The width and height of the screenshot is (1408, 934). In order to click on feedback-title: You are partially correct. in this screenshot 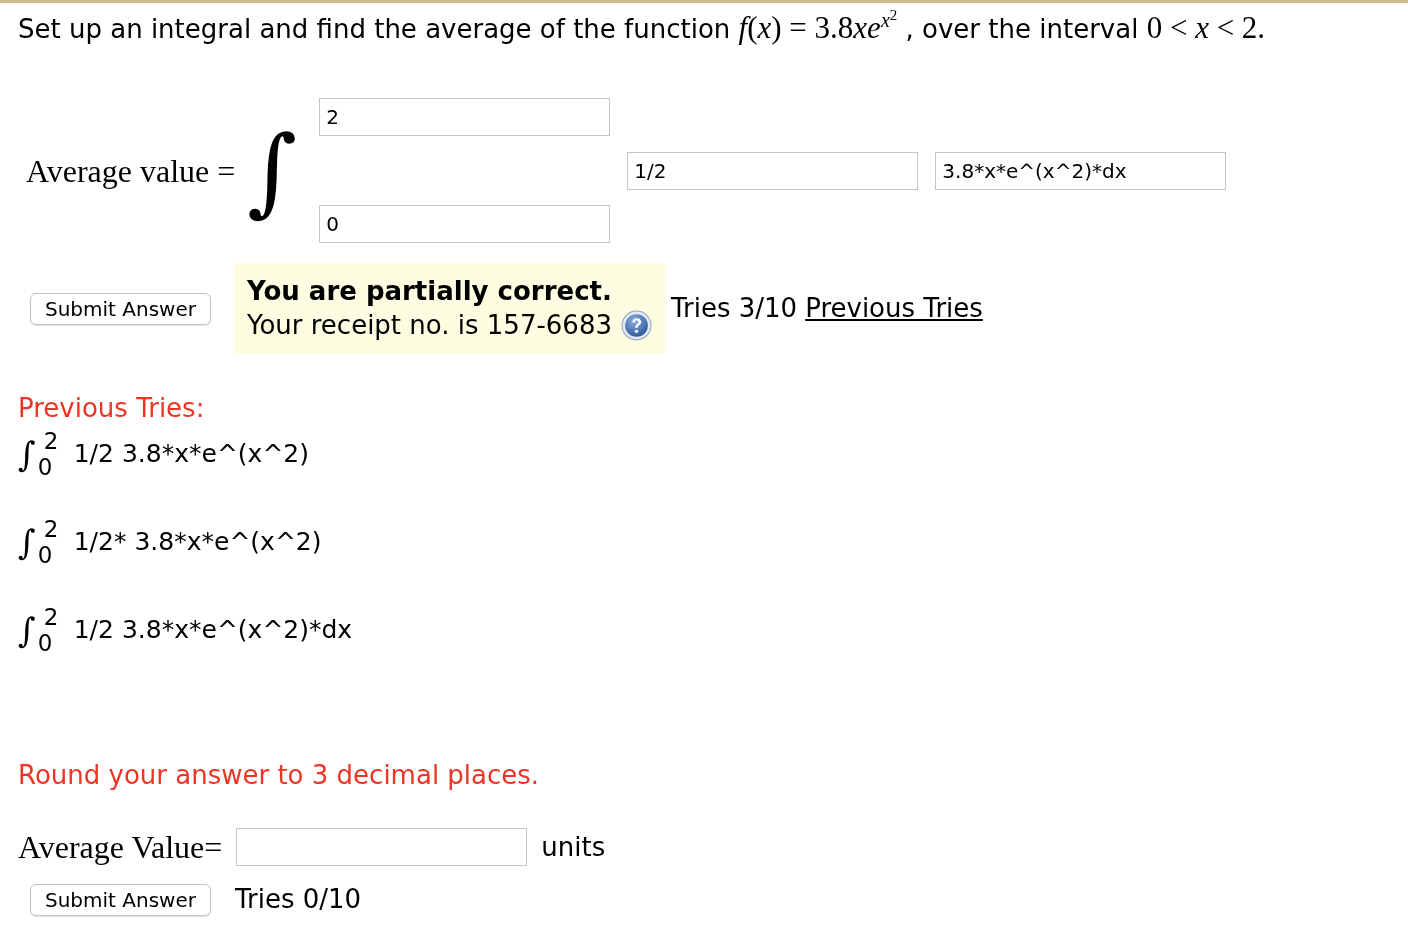, I will do `click(429, 291)`.